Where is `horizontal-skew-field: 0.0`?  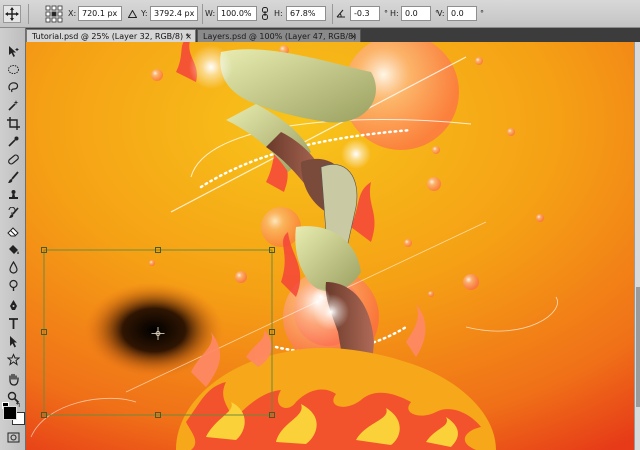 horizontal-skew-field: 0.0 is located at coordinates (416, 13).